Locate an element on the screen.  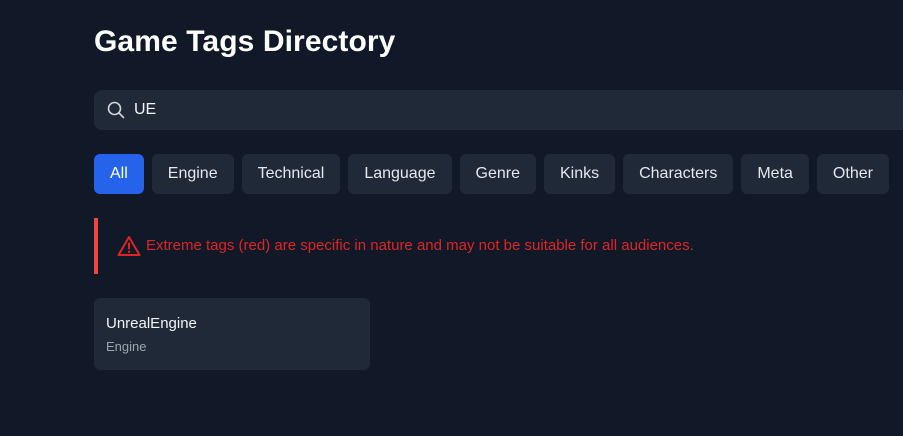
filter-genre: Genre is located at coordinates (497, 174).